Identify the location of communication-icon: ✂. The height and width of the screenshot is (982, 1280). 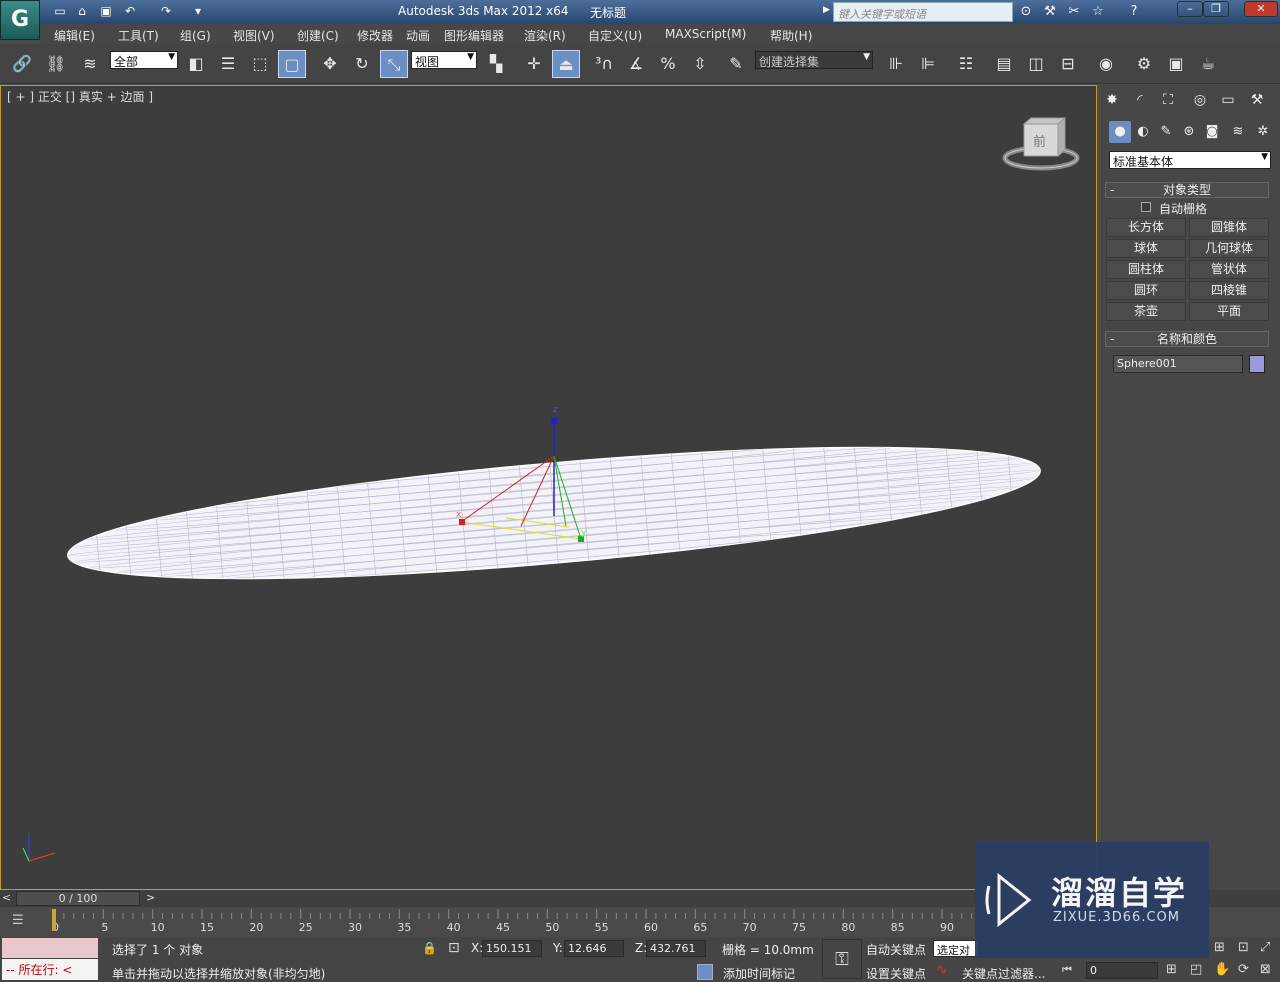
(1074, 12).